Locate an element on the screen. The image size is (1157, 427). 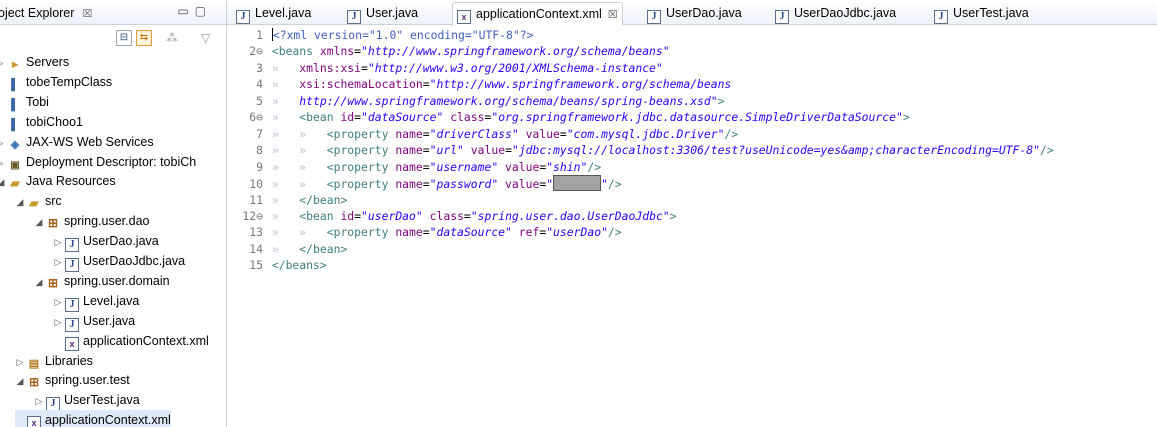
tree-item: ▹ ▸ Servers is located at coordinates (34, 62).